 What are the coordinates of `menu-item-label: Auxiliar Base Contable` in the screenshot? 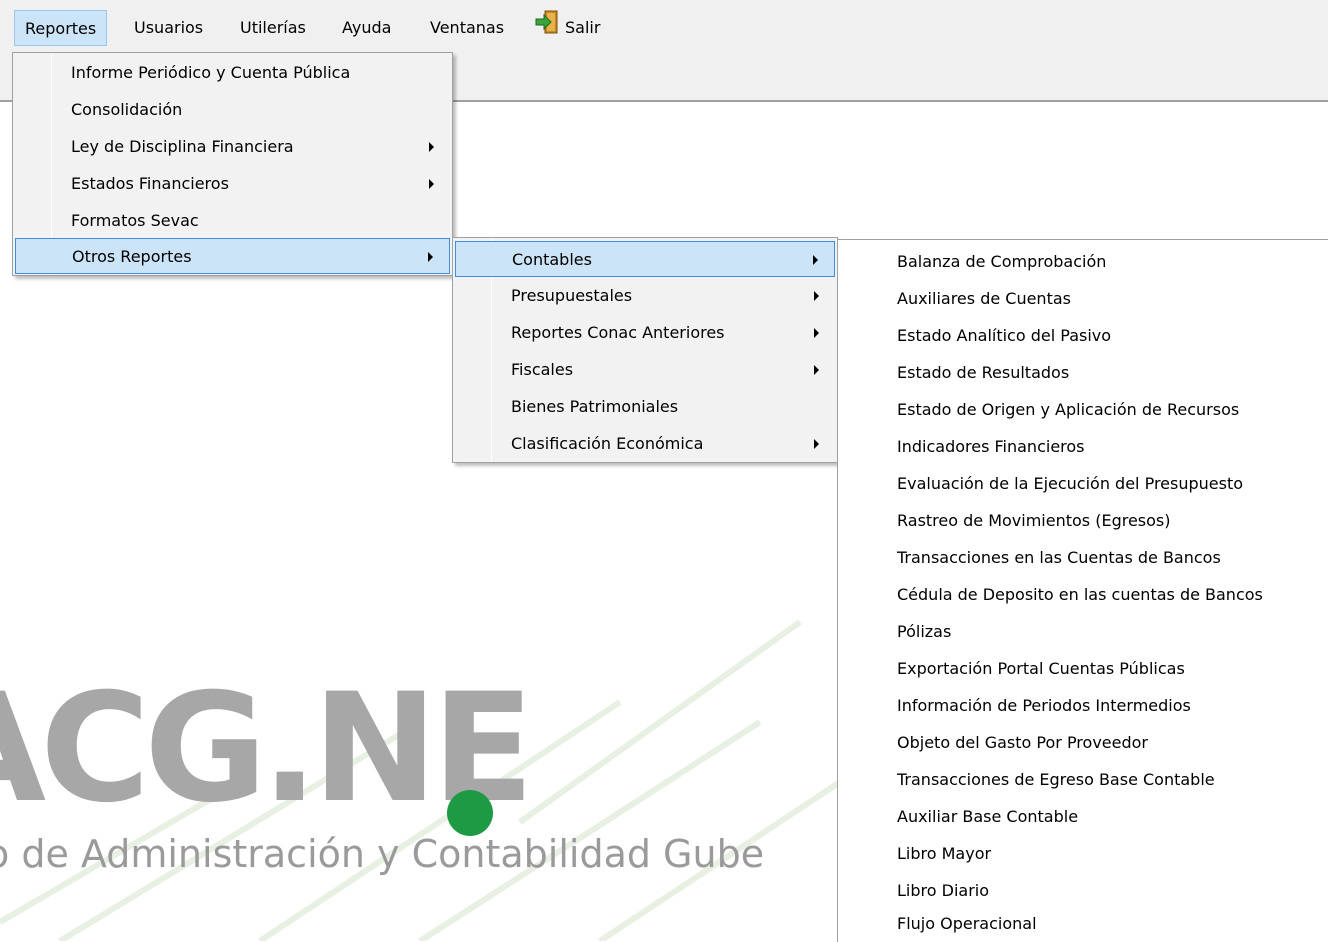 It's located at (988, 816).